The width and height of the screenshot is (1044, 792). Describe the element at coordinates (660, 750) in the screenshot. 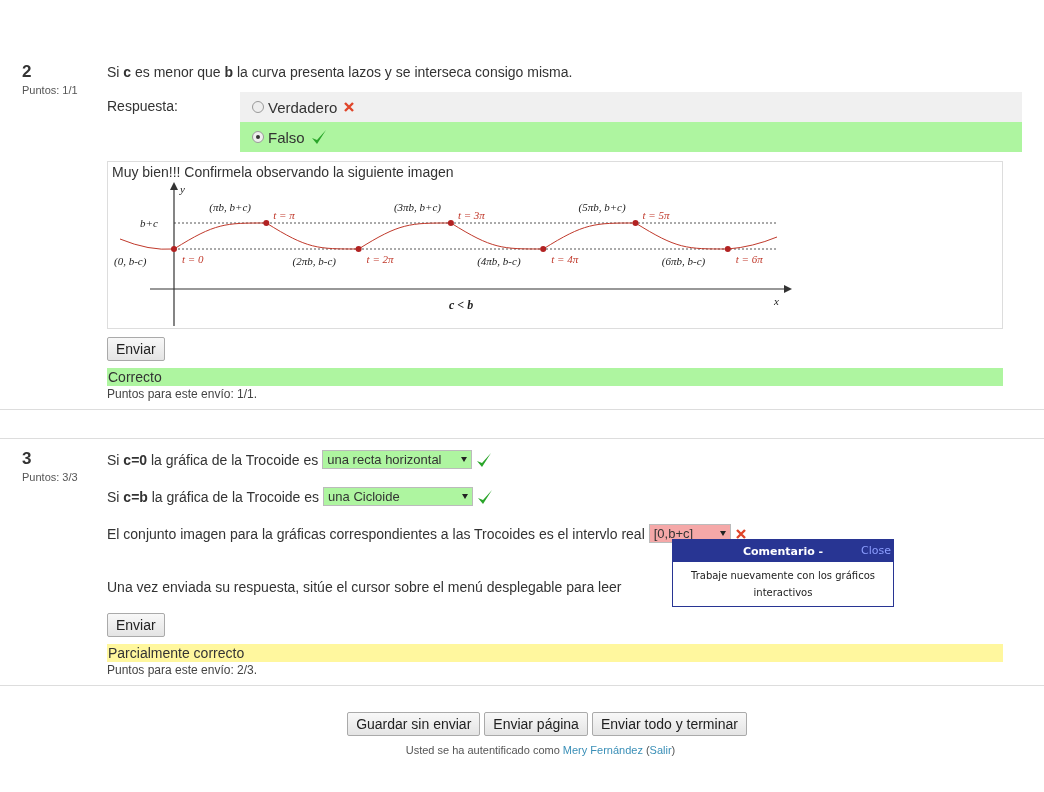

I see `logout-link: Salir` at that location.